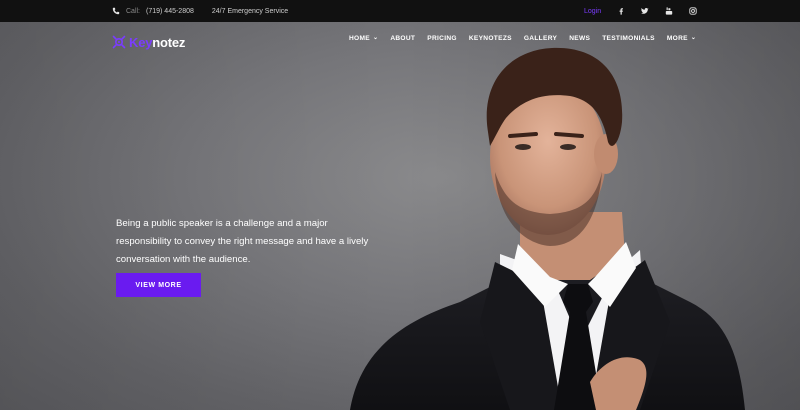  What do you see at coordinates (645, 11) in the screenshot?
I see `twitter-icon` at bounding box center [645, 11].